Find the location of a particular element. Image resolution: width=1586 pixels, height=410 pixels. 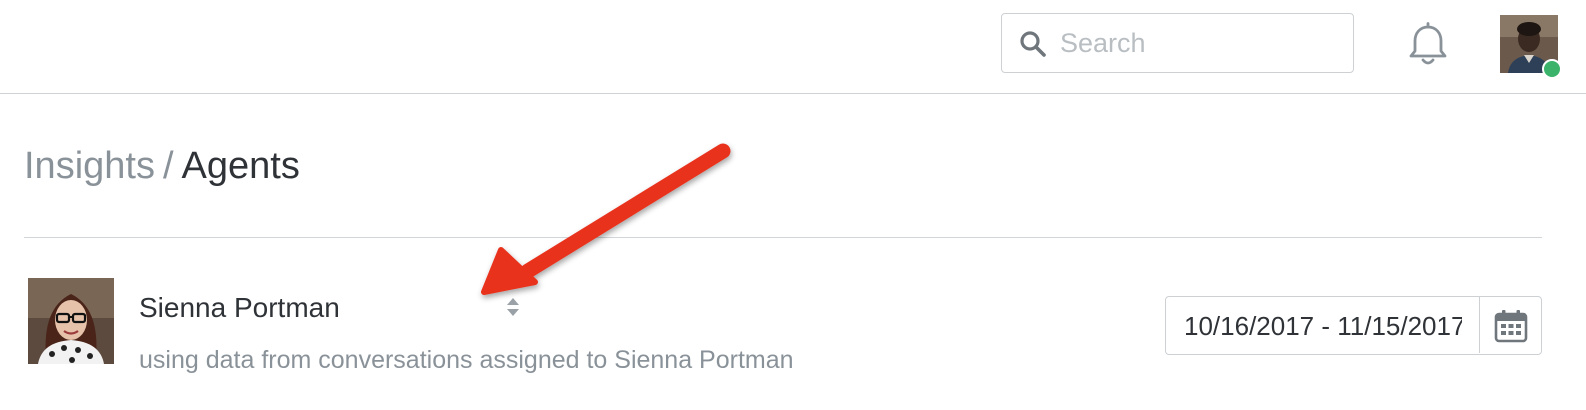

agent-avatar is located at coordinates (71, 321).